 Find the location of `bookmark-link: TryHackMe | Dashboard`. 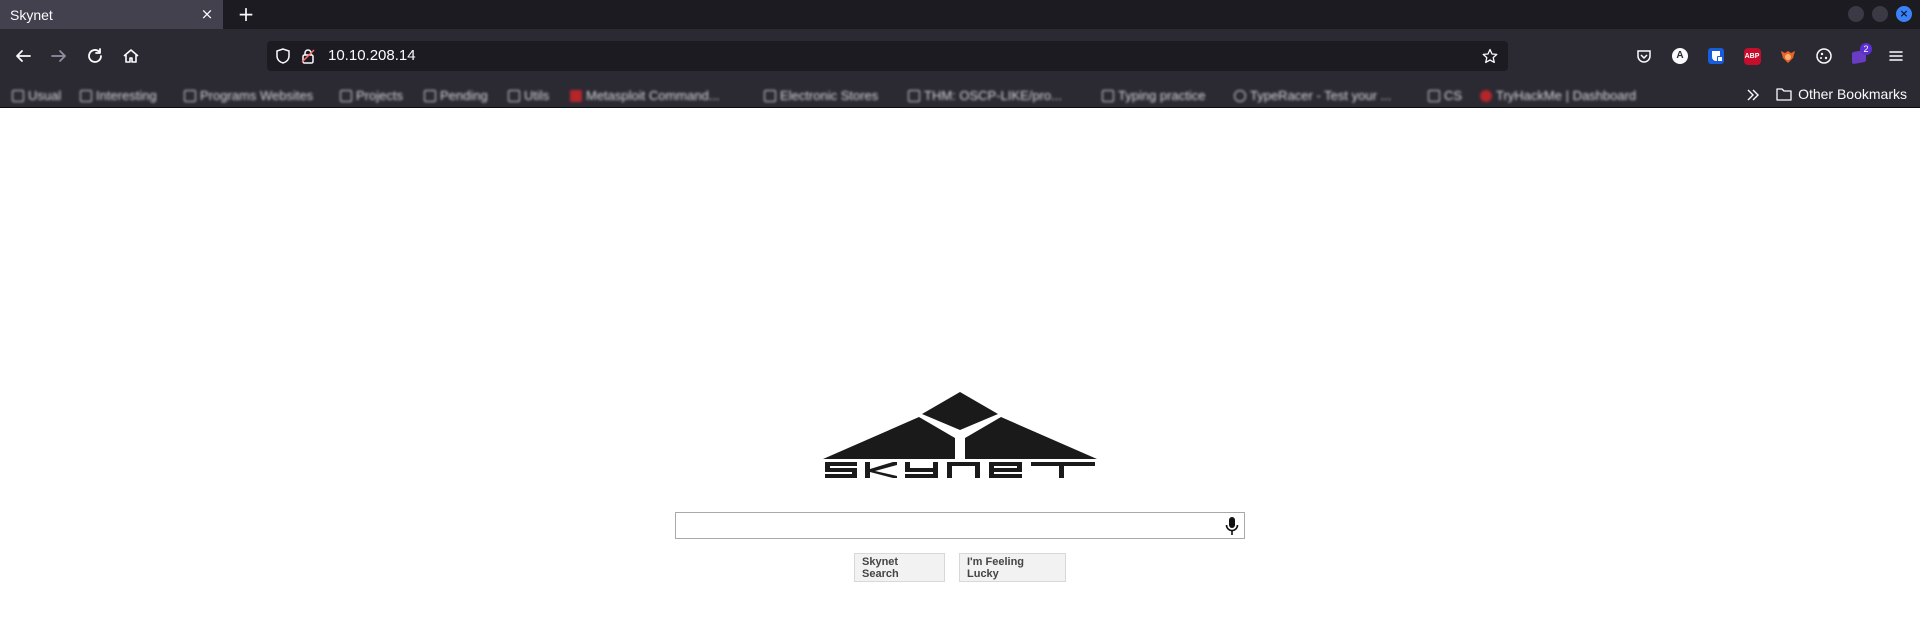

bookmark-link: TryHackMe | Dashboard is located at coordinates (1558, 95).